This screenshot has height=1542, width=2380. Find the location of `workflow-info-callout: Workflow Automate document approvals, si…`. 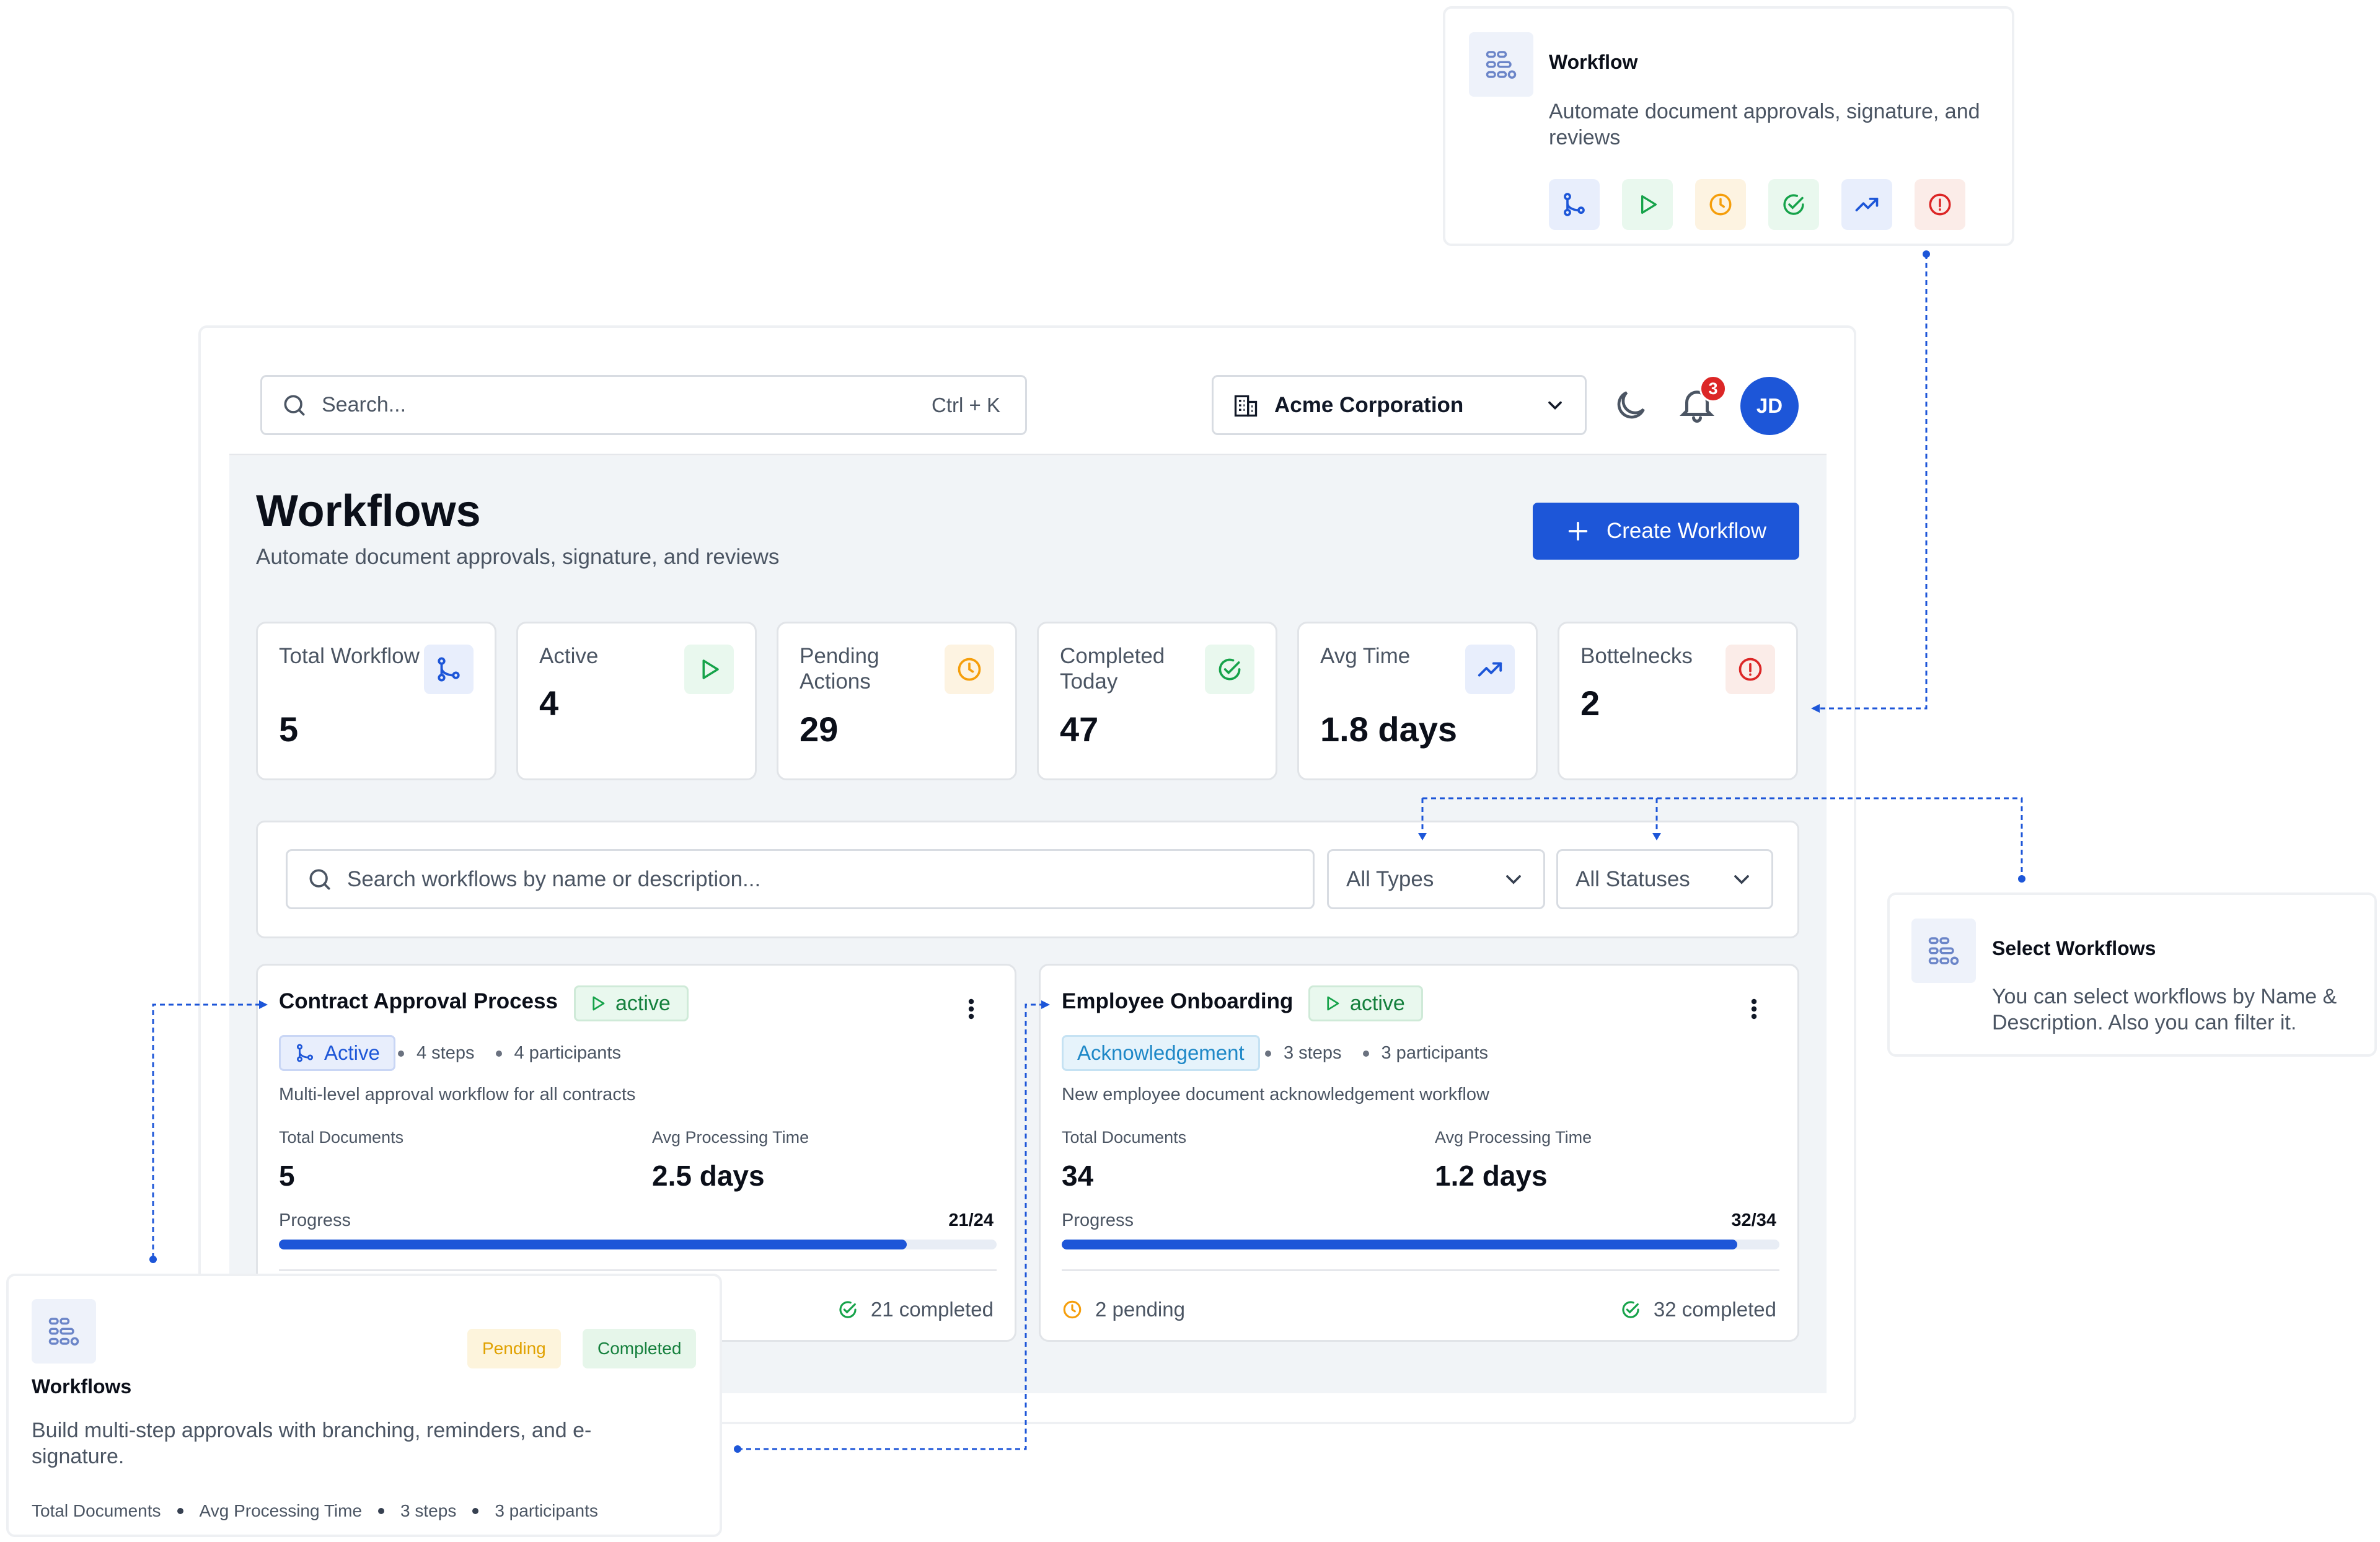

workflow-info-callout: Workflow Automate document approvals, si… is located at coordinates (1728, 126).